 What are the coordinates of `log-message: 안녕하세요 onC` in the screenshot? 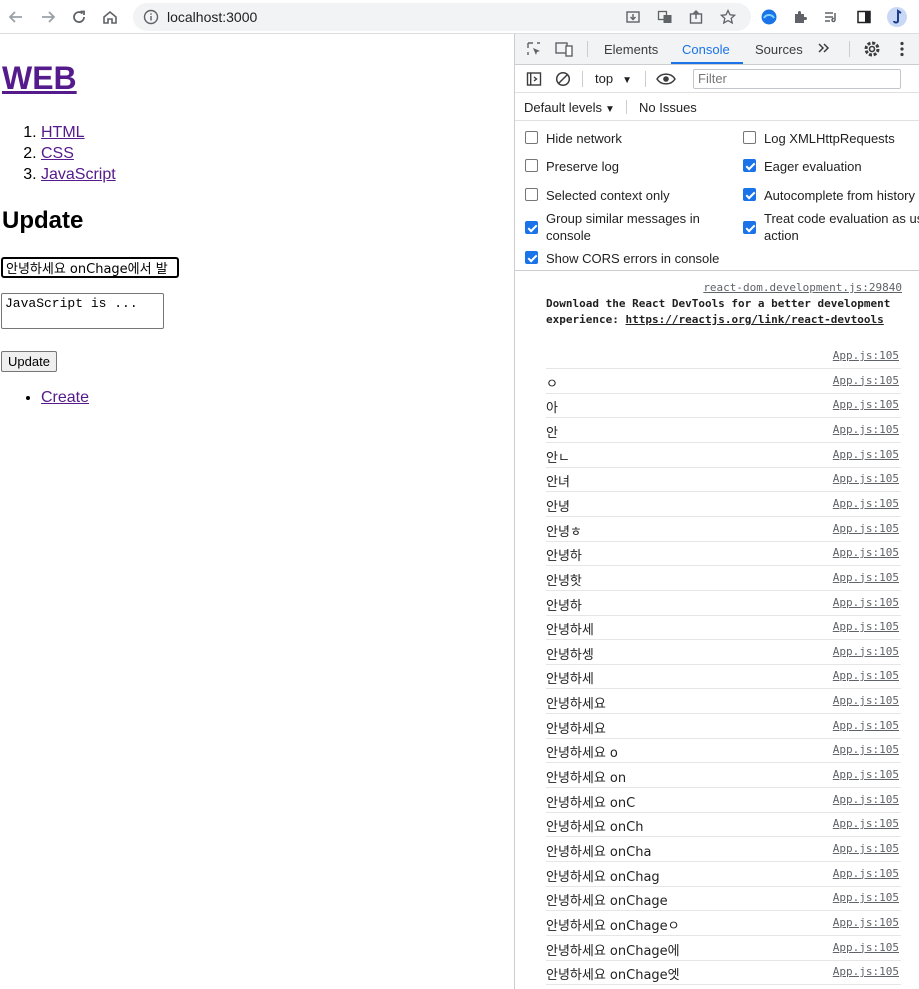 It's located at (591, 803).